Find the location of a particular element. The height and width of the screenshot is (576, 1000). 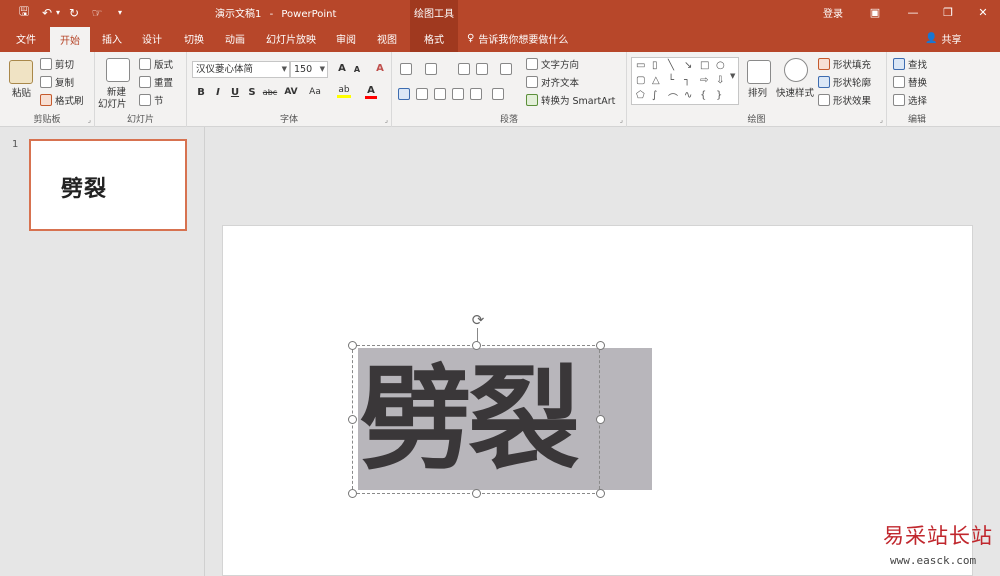

shapes-gallery: ▭ ▯ ╲ ↘ □ ○ ▢ △ └ ┐ ⇨ ⇩ ⬠ ∫ ⌒ ∿ { } ▼ is located at coordinates (685, 81).